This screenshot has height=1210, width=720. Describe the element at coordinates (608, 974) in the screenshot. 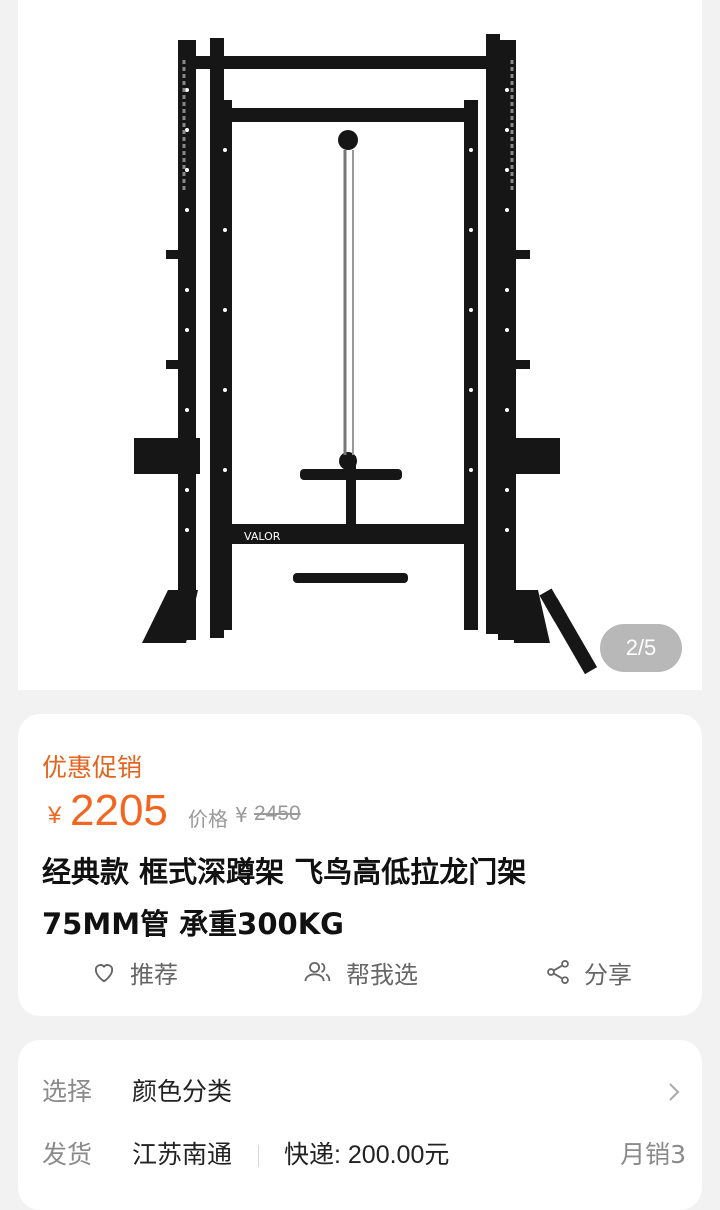

I see `share-label: 分享` at that location.